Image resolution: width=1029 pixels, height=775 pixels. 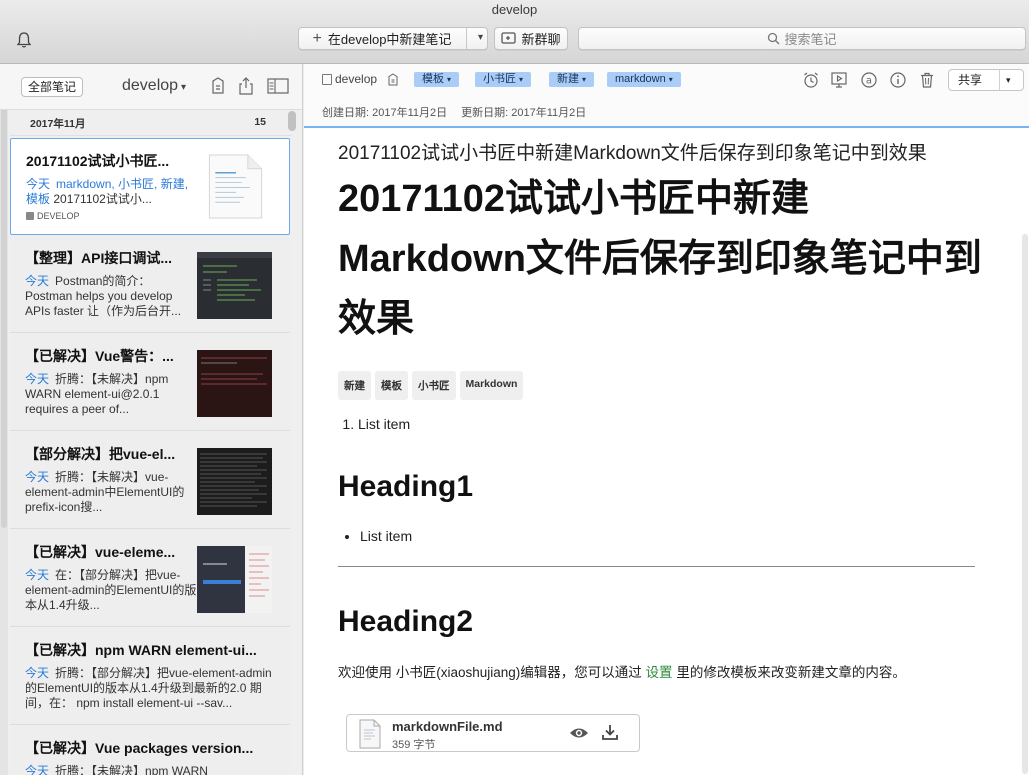 What do you see at coordinates (356, 79) in the screenshot?
I see `notebook-name: develop` at bounding box center [356, 79].